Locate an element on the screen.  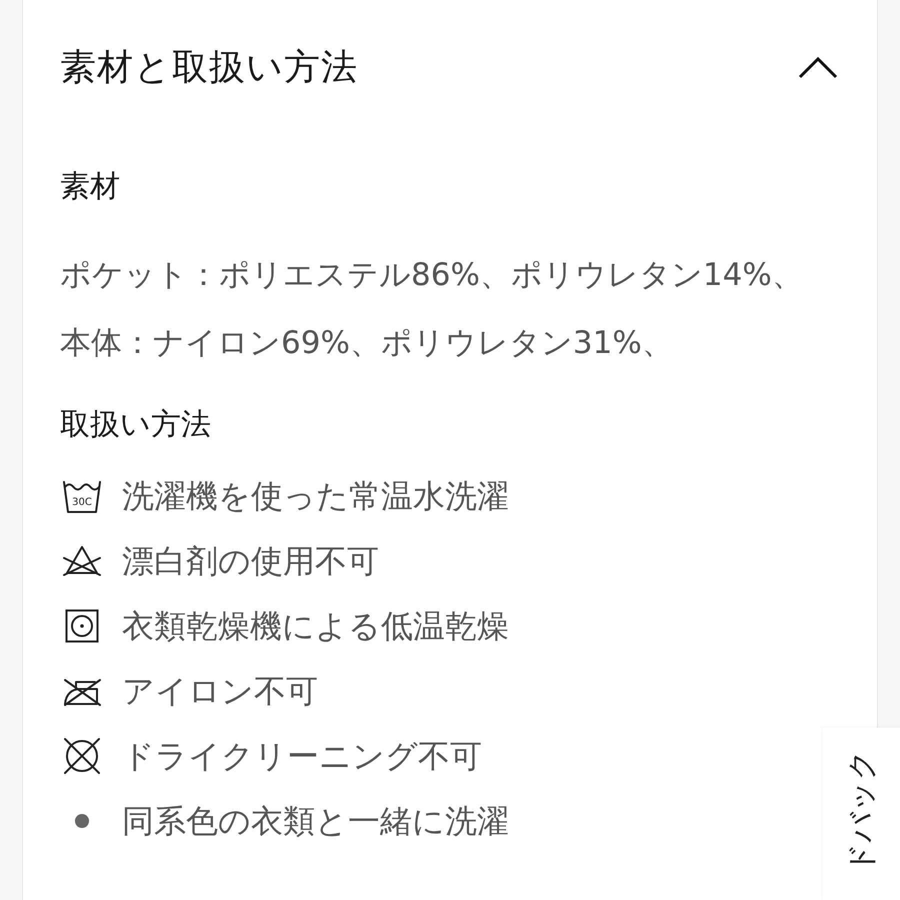
care-instruction: ドライクリーニング不可 is located at coordinates (302, 756).